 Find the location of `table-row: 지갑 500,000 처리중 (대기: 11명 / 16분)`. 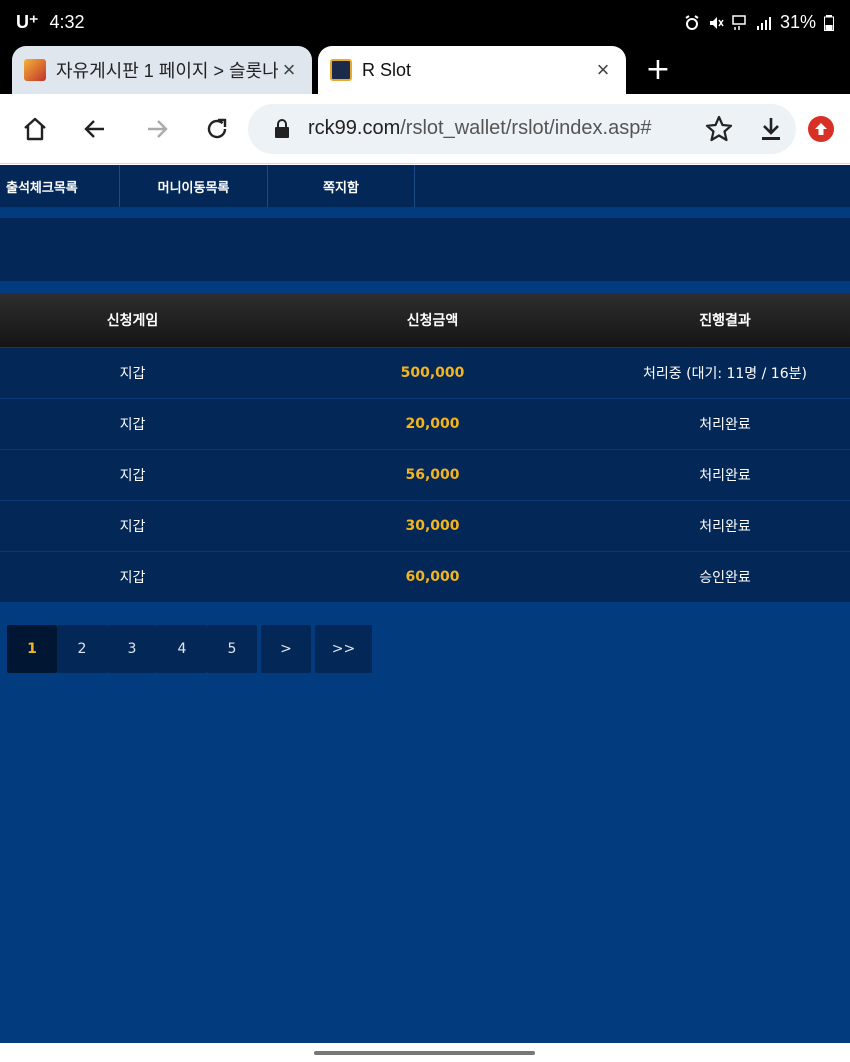

table-row: 지갑 500,000 처리중 (대기: 11명 / 16분) is located at coordinates (425, 372).